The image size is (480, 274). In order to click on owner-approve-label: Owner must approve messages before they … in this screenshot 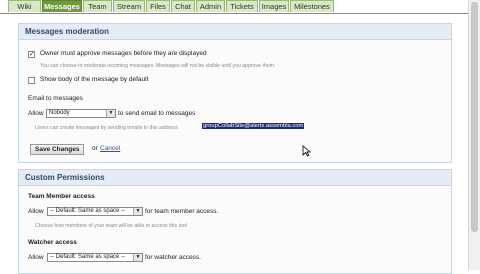, I will do `click(123, 53)`.